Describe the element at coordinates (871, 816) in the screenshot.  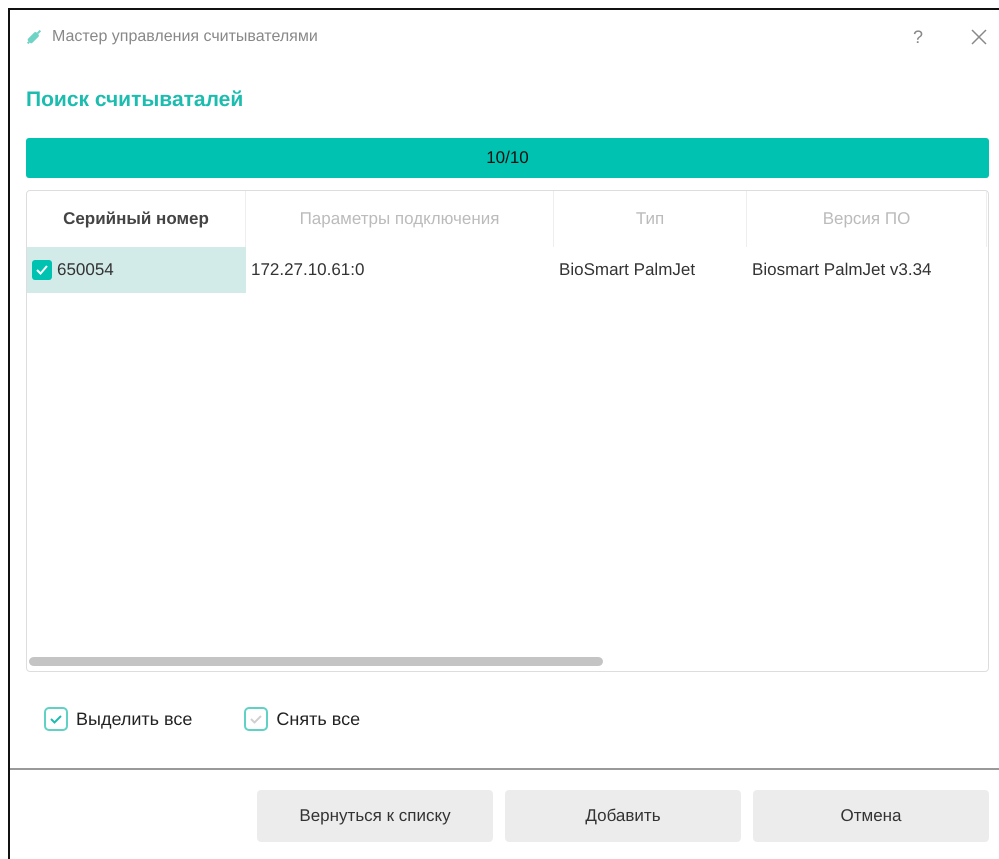
I see `dialog-button: Отмена` at that location.